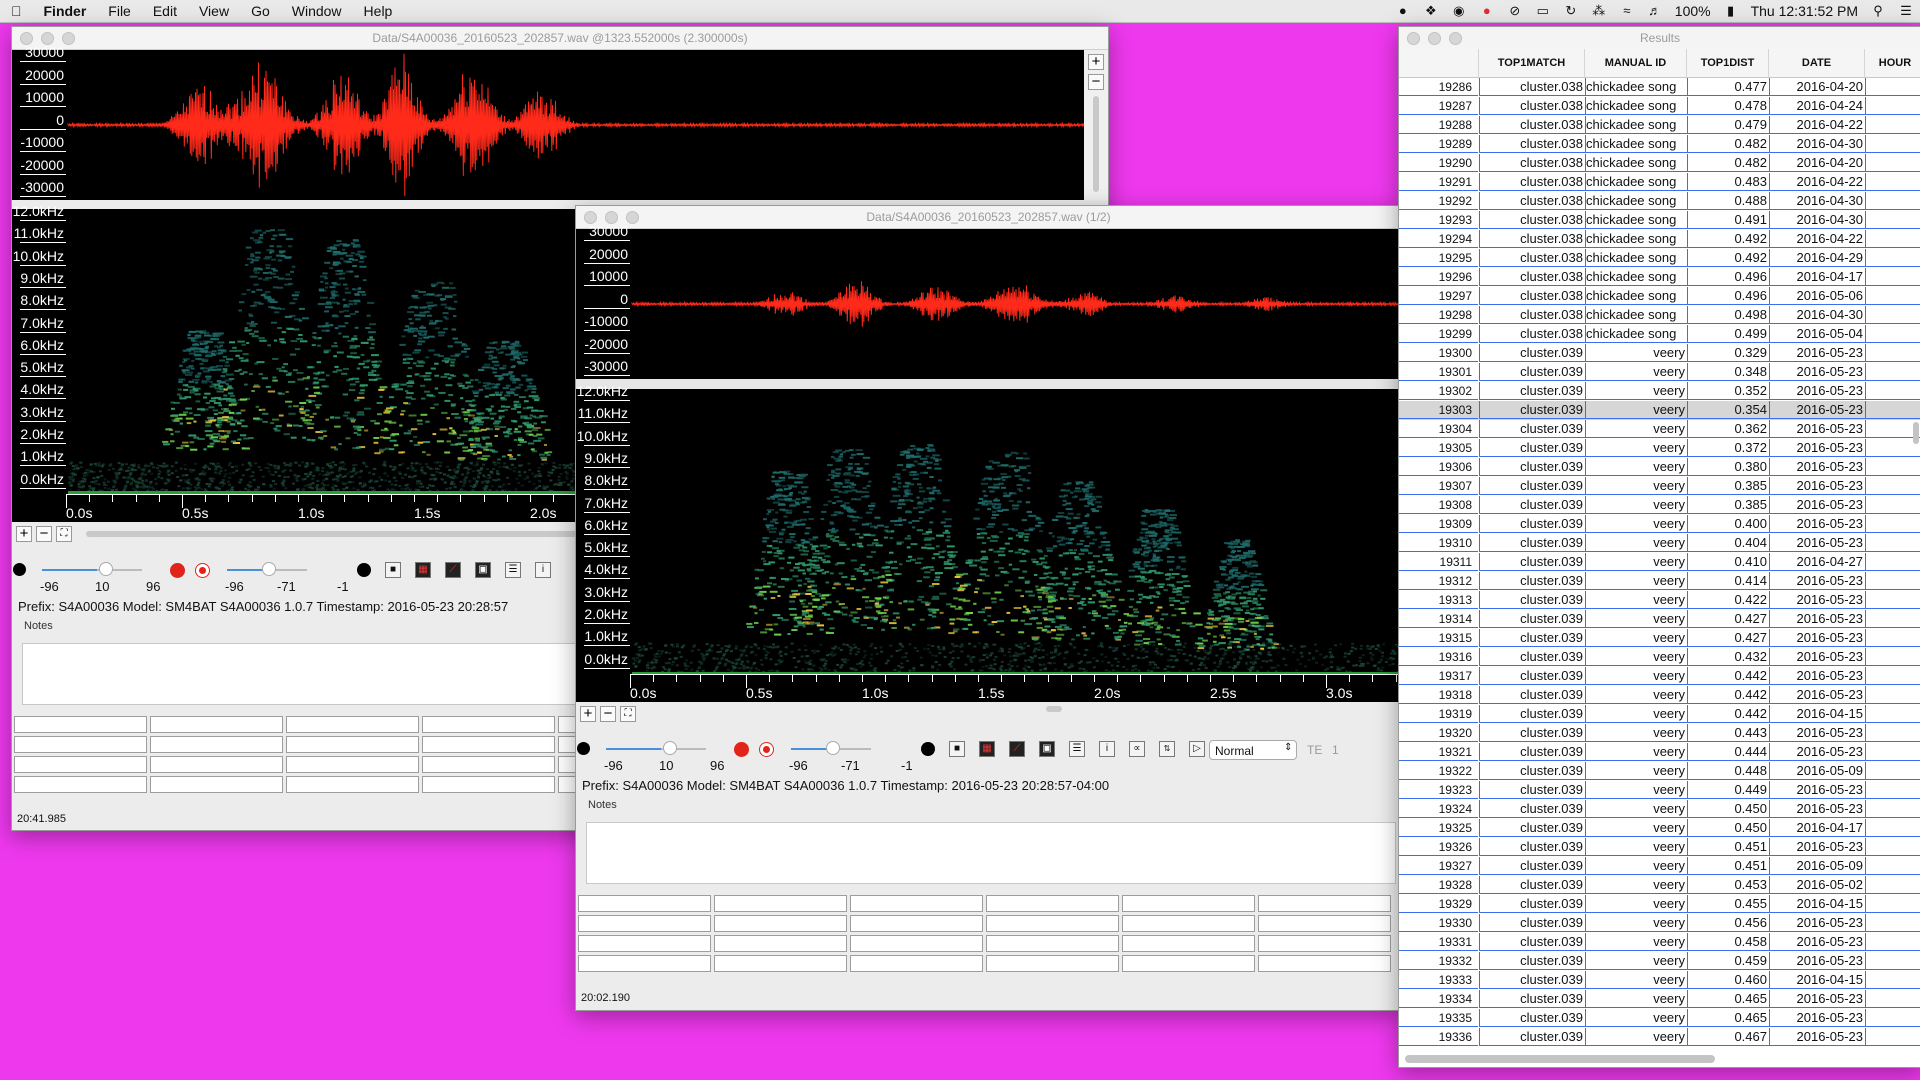 This screenshot has width=1920, height=1080. Describe the element at coordinates (513, 570) in the screenshot. I see `bars-tool-button: ☰` at that location.